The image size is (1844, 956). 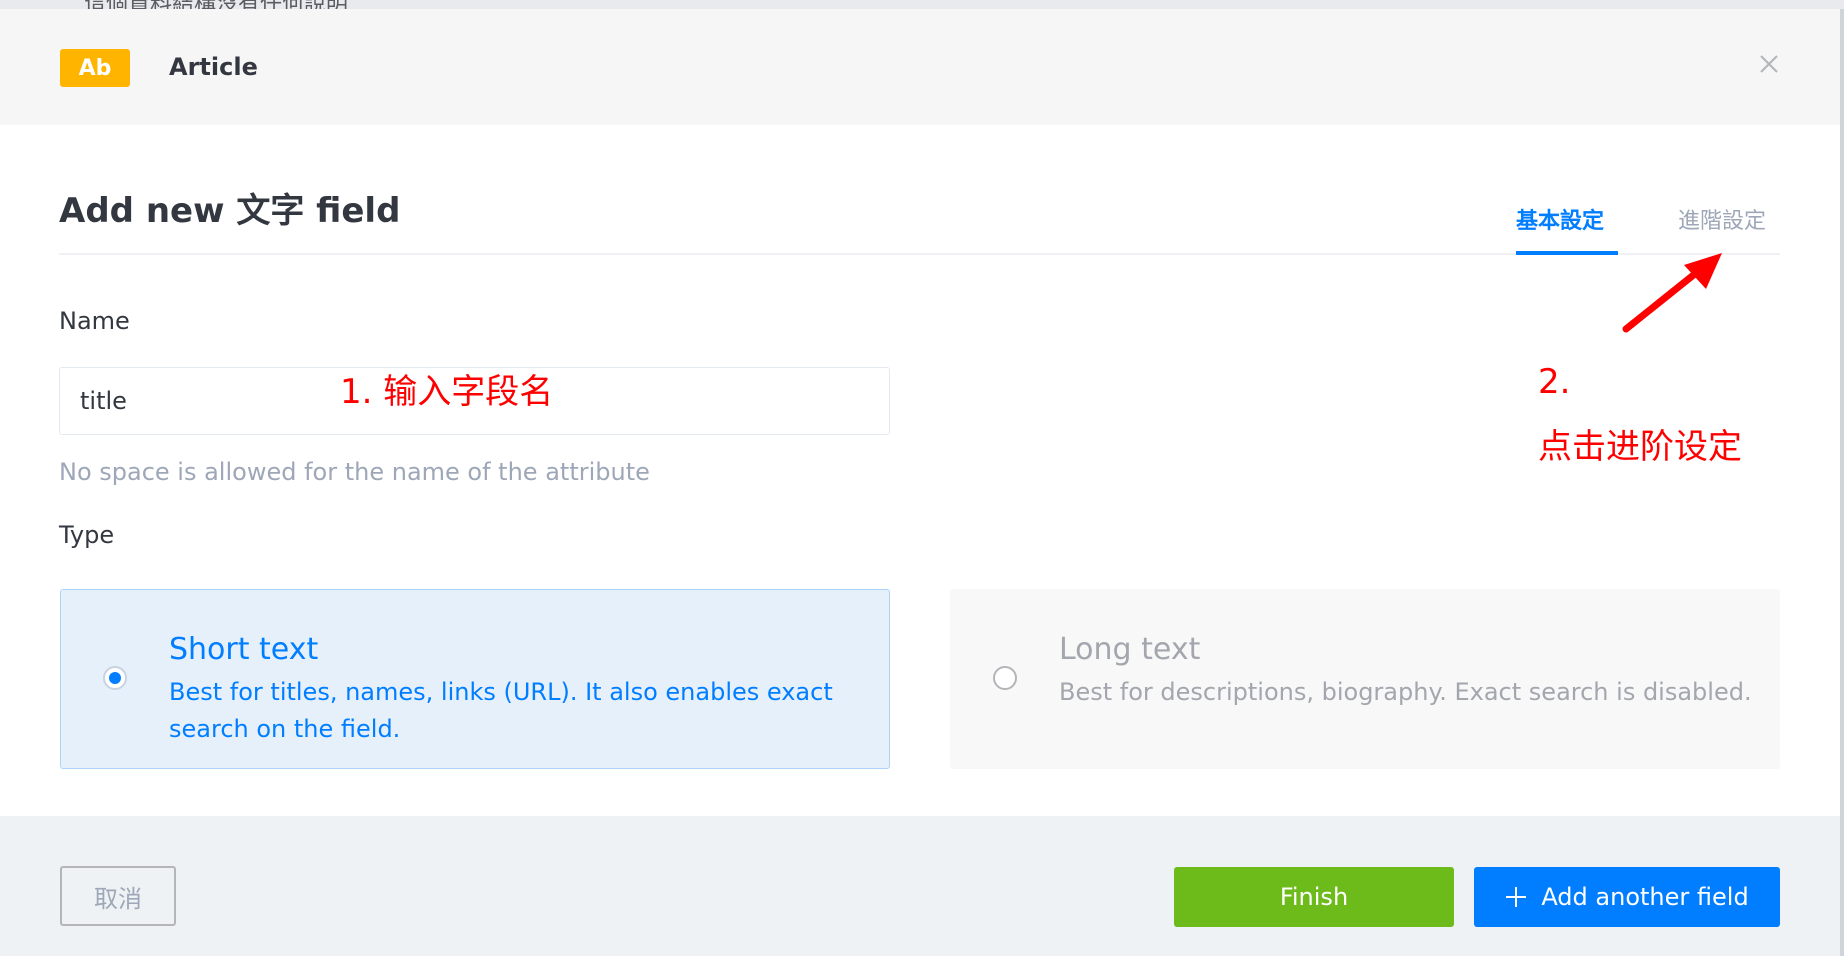 What do you see at coordinates (1640, 447) in the screenshot?
I see `annotation-step-2-text: 点击进阶设定` at bounding box center [1640, 447].